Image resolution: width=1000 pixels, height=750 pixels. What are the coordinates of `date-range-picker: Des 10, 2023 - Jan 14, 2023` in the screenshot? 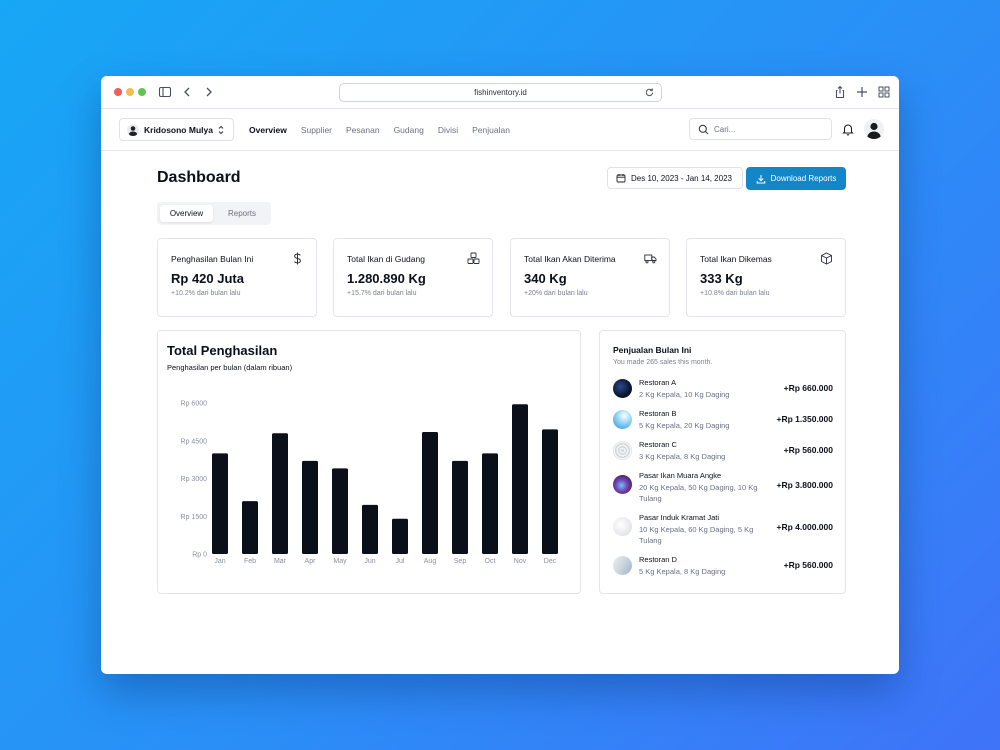 It's located at (675, 178).